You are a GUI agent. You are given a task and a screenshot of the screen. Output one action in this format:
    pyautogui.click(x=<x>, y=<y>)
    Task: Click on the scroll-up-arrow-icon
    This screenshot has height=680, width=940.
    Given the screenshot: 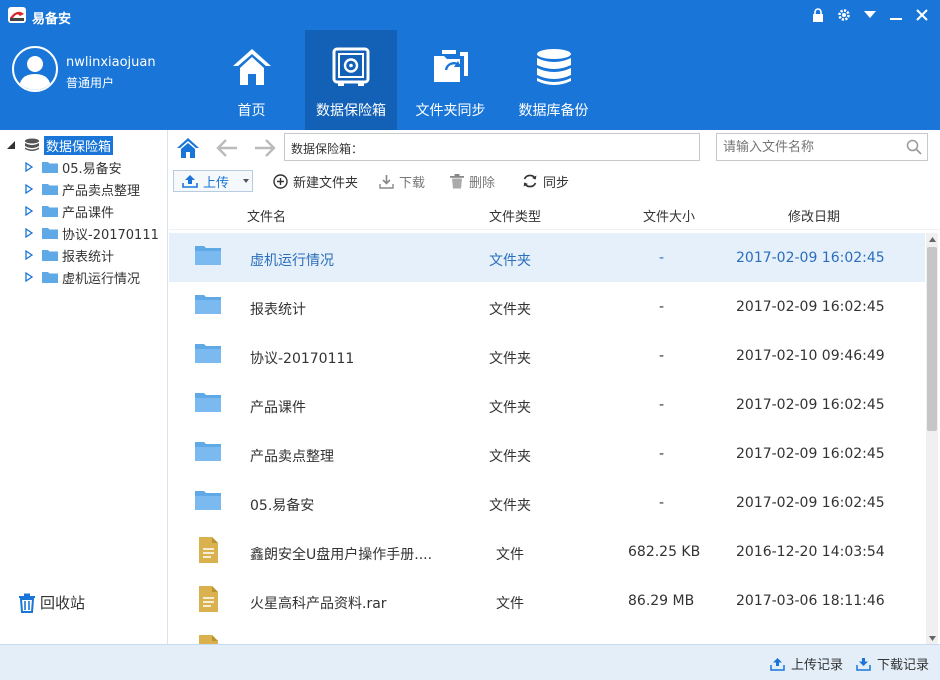 What is the action you would take?
    pyautogui.click(x=932, y=239)
    